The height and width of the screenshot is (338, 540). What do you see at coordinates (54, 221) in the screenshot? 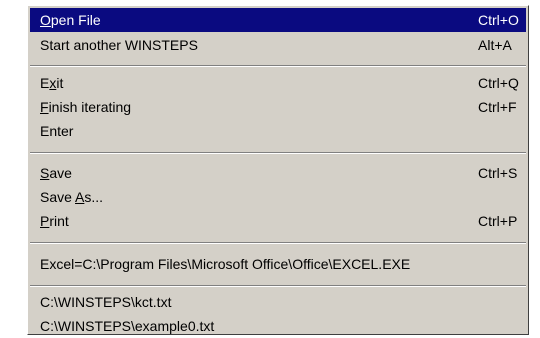
I see `menu-item-label: Print` at bounding box center [54, 221].